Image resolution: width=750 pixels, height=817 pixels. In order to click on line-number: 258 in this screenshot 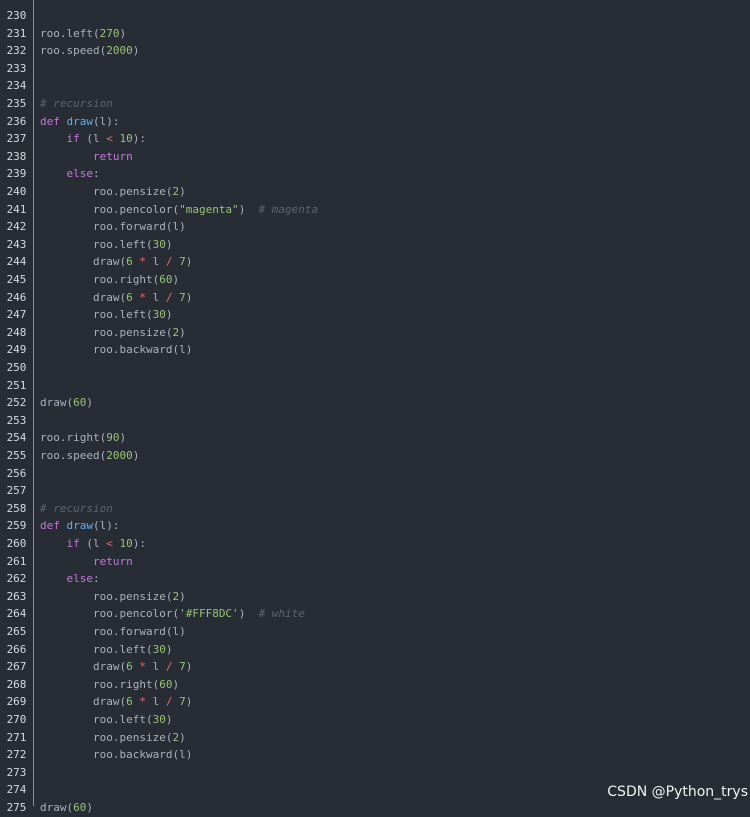, I will do `click(16, 508)`.